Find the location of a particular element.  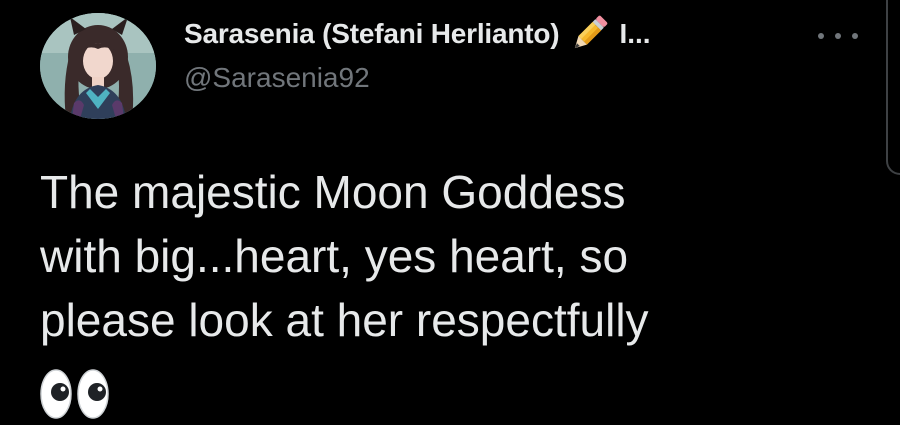

scrollbar is located at coordinates (893, 87).